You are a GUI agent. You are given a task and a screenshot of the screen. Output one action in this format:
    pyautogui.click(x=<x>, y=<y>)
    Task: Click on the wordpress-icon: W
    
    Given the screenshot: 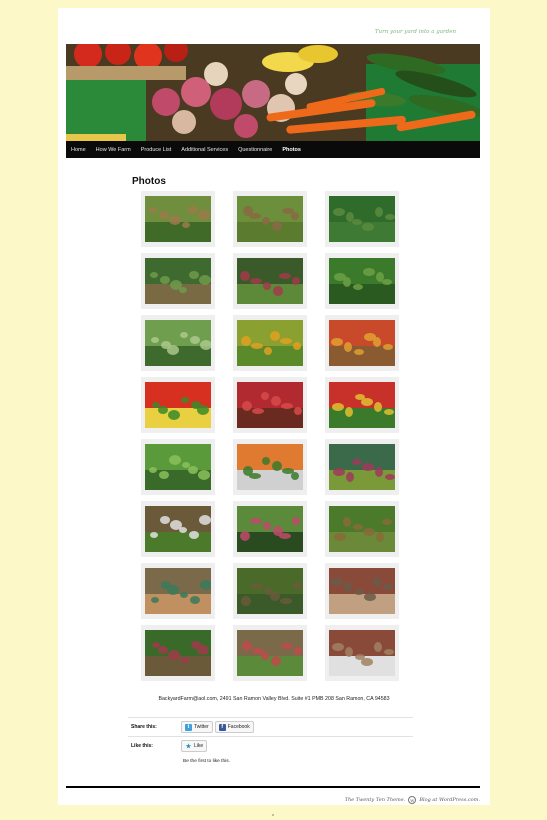 What is the action you would take?
    pyautogui.click(x=412, y=800)
    